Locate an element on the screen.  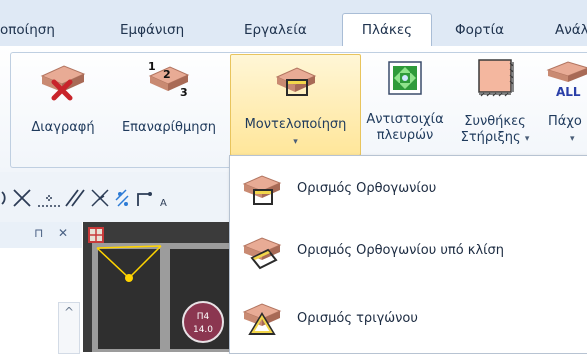
edge-correspondence-icon is located at coordinates (405, 78).